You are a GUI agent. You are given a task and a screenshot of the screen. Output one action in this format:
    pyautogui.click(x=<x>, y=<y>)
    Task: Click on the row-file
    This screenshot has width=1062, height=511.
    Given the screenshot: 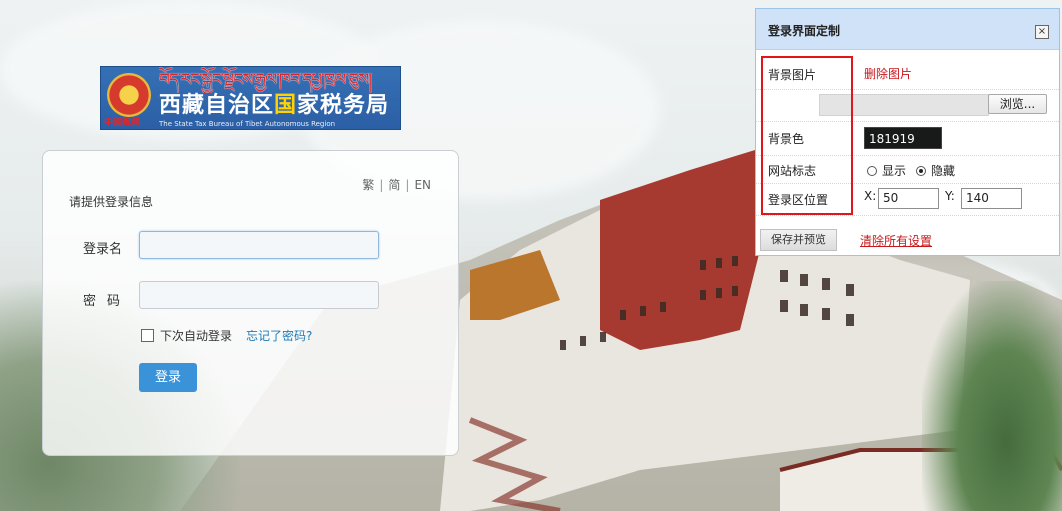 What is the action you would take?
    pyautogui.click(x=907, y=105)
    